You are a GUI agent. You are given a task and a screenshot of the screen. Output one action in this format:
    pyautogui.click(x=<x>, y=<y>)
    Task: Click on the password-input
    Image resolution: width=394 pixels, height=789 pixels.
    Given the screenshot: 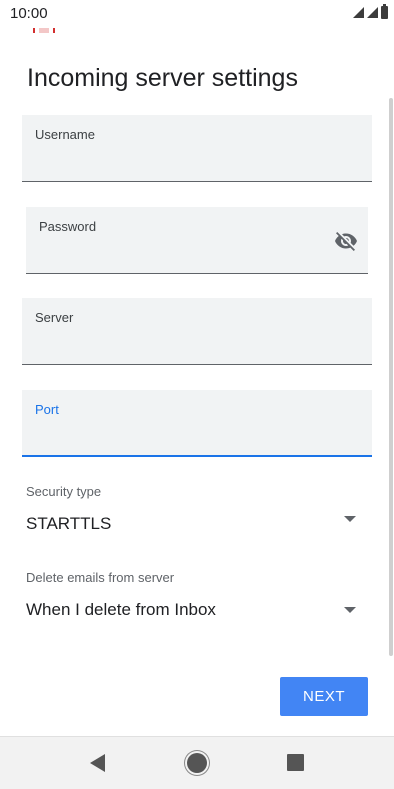 What is the action you would take?
    pyautogui.click(x=183, y=254)
    